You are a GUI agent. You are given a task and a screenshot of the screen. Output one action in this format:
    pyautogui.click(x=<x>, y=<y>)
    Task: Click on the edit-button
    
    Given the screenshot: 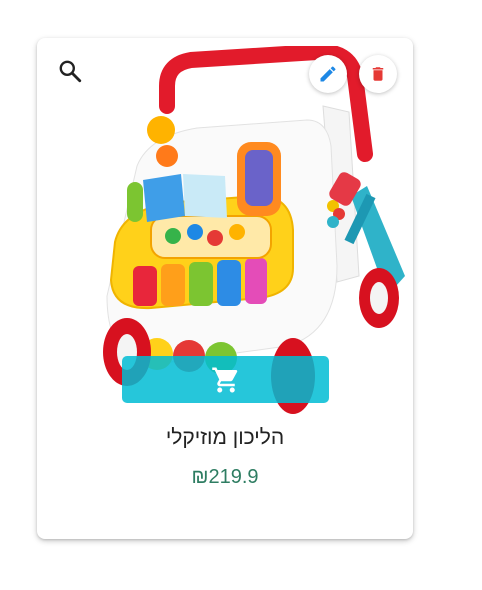 What is the action you would take?
    pyautogui.click(x=328, y=74)
    